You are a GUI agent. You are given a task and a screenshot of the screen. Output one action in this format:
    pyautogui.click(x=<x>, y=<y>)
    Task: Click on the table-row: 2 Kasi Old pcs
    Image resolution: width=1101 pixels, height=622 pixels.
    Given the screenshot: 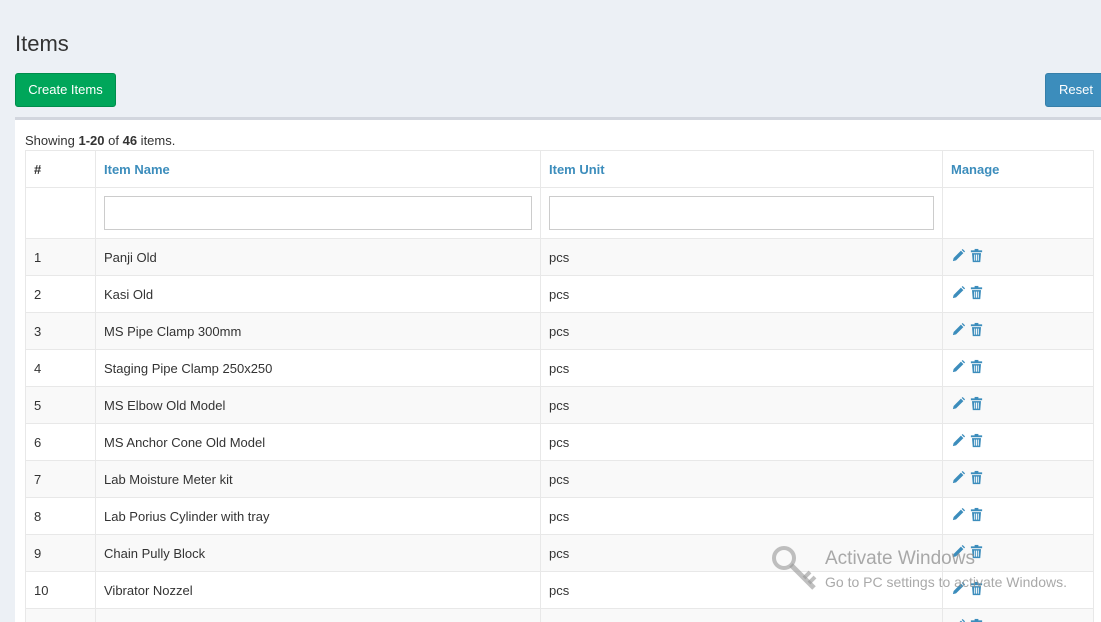 What is the action you would take?
    pyautogui.click(x=559, y=294)
    